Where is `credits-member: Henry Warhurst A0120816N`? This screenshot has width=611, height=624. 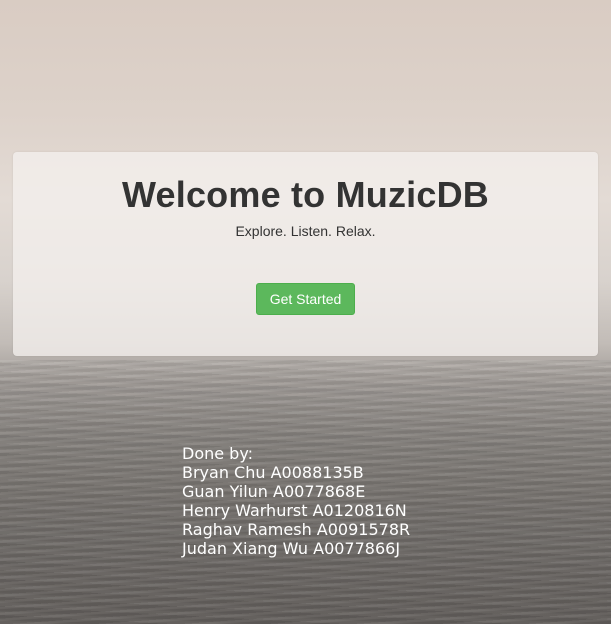
credits-member: Henry Warhurst A0120816N is located at coordinates (294, 510).